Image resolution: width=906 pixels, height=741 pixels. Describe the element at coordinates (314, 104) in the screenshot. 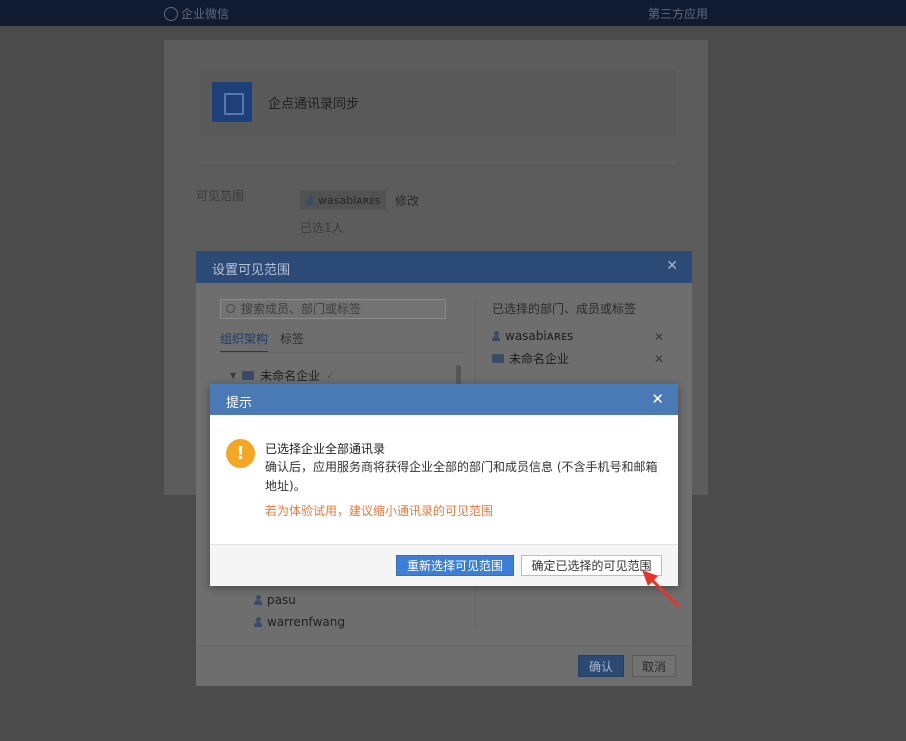

I see `app-name: 企点通讯录同步` at that location.